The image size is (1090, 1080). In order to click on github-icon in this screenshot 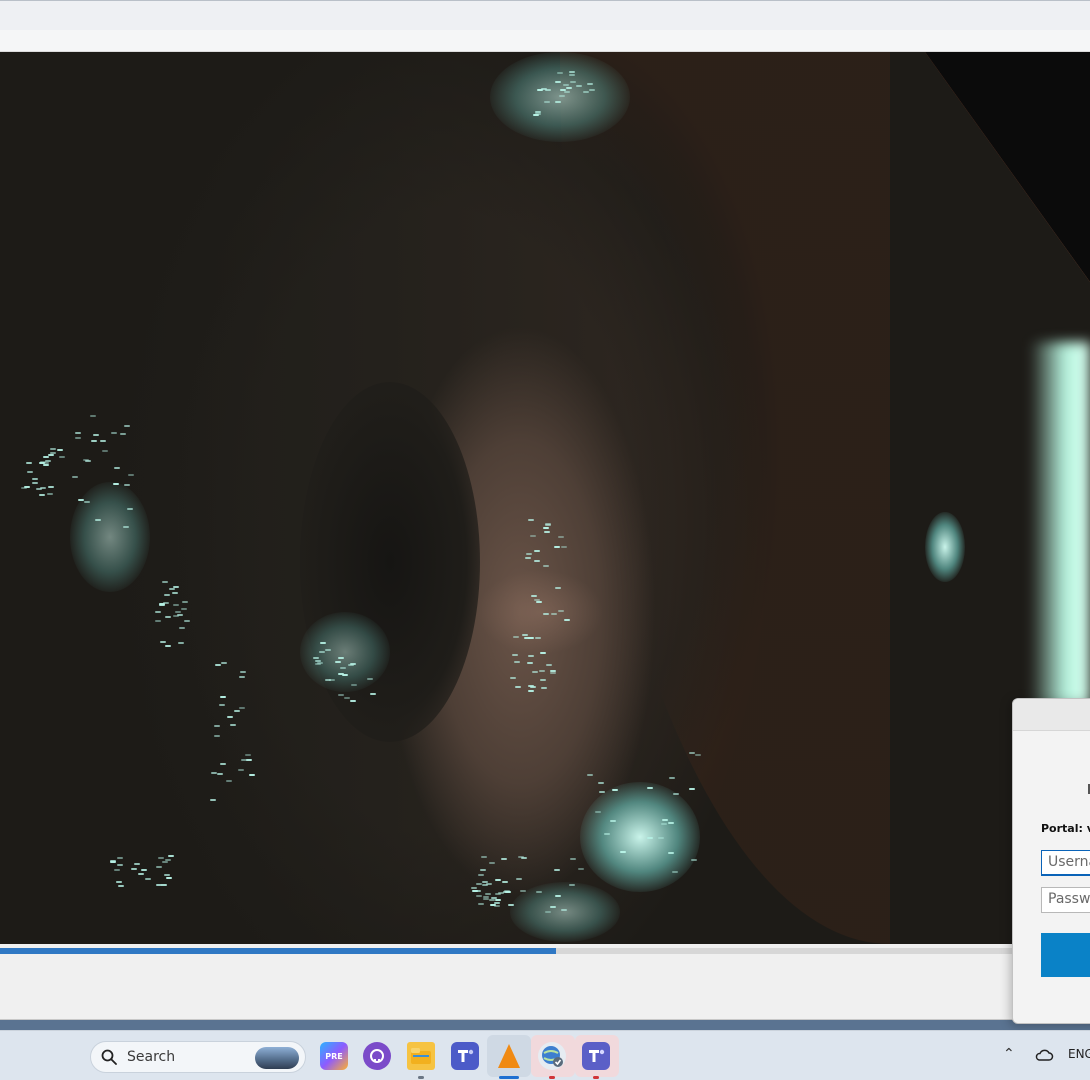, I will do `click(377, 1056)`.